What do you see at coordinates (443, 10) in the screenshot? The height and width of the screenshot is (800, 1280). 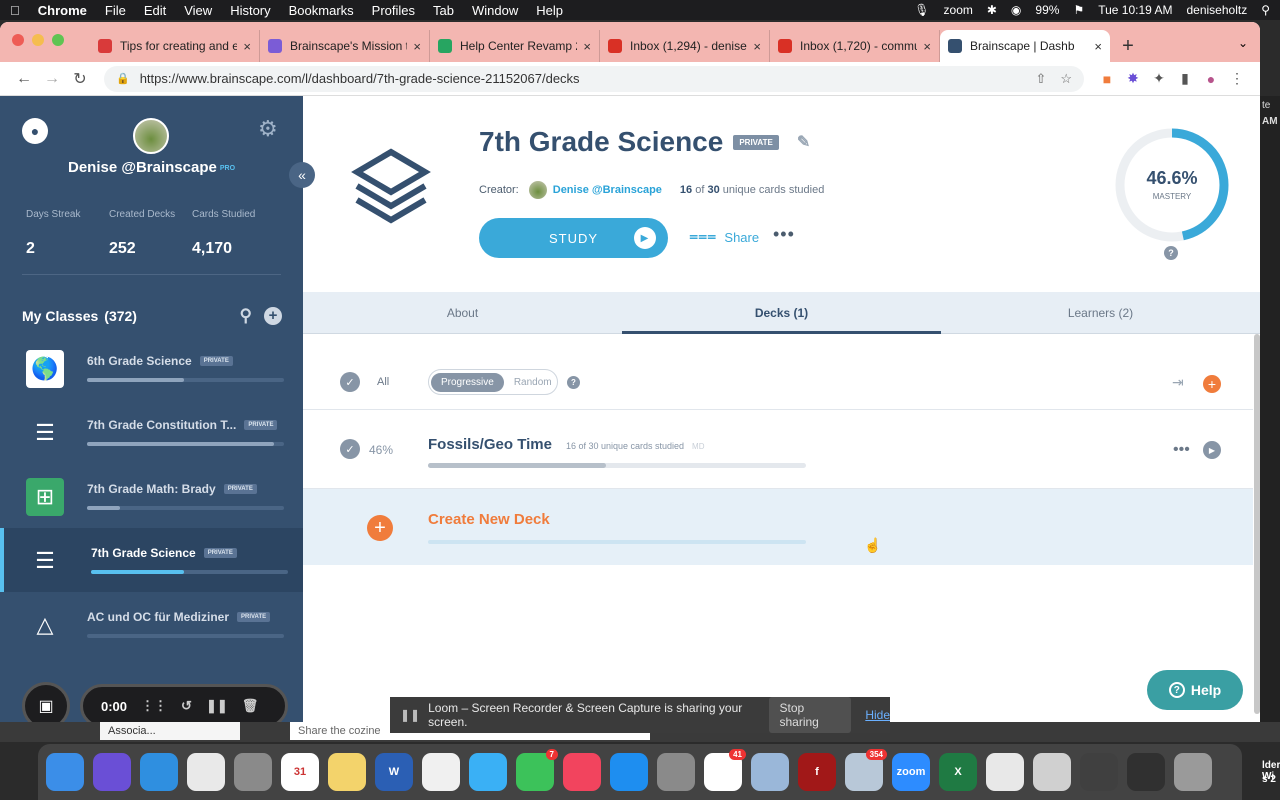 I see `menu-tab: Tab` at bounding box center [443, 10].